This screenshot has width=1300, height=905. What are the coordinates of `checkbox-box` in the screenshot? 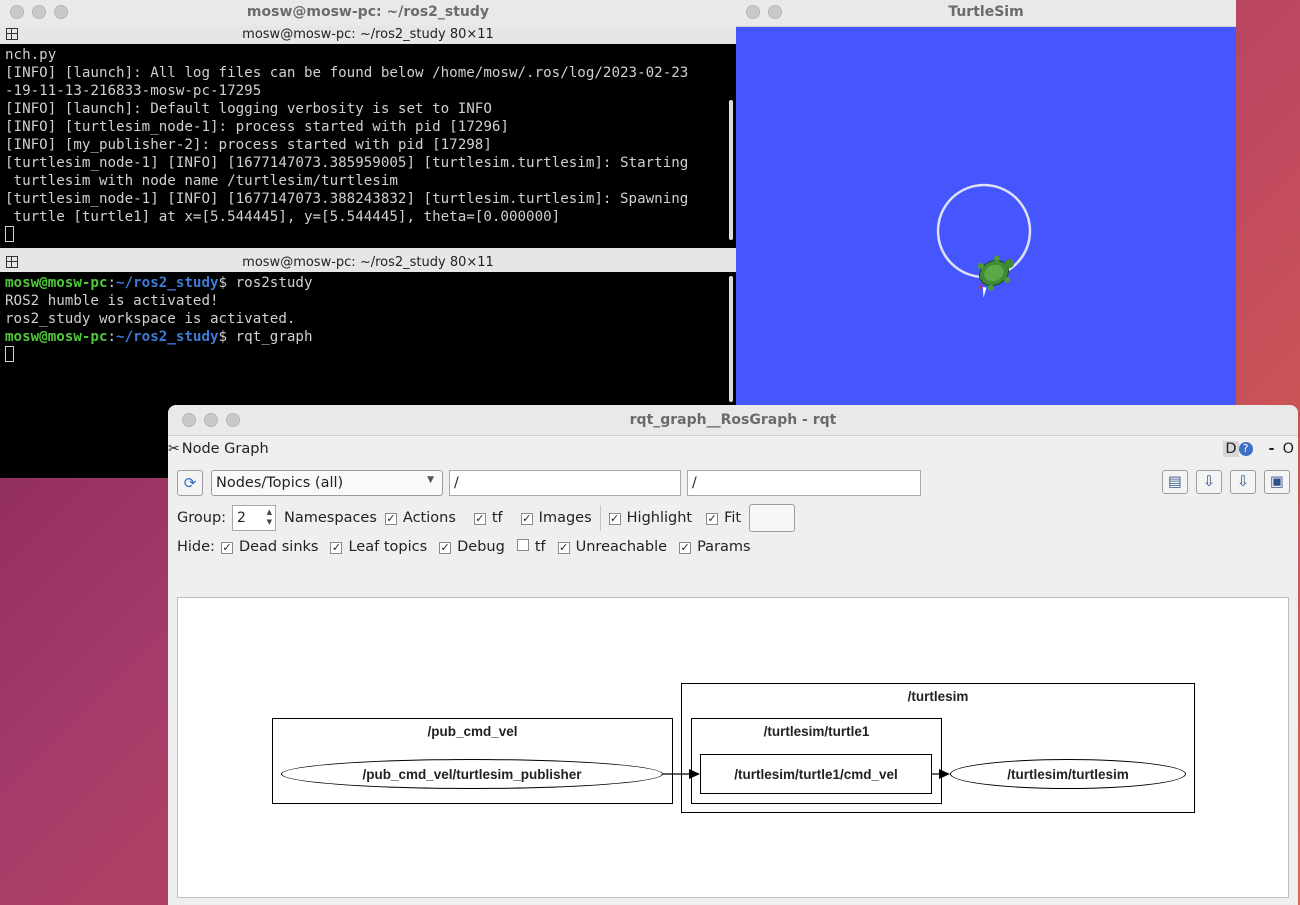 It's located at (522, 545).